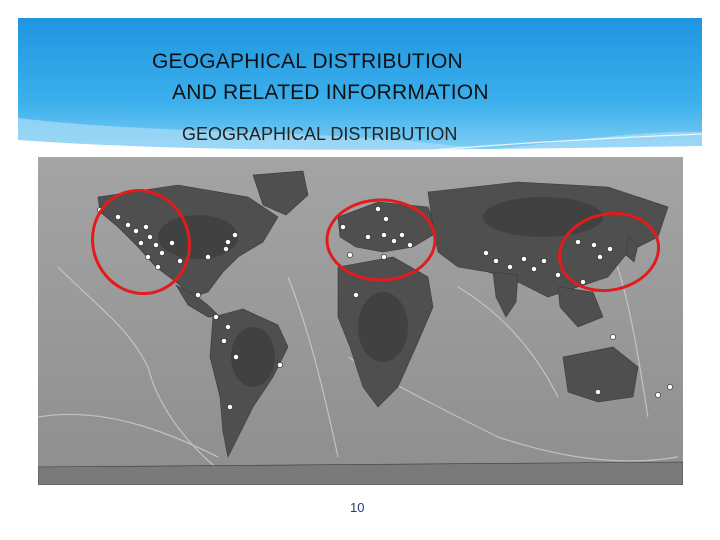 This screenshot has height=540, width=720. Describe the element at coordinates (320, 134) in the screenshot. I see `slide-subtitle: GEOGRAPHICAL DISTRIBUTION` at that location.